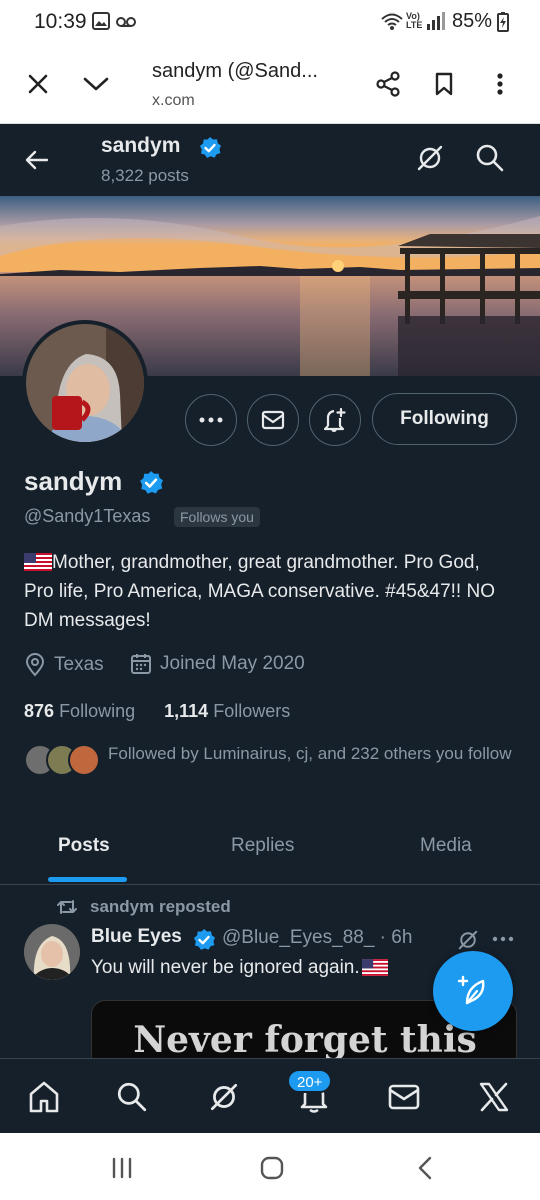 The width and height of the screenshot is (540, 1200). Describe the element at coordinates (173, 101) in the screenshot. I see `browser-url: x.com` at that location.